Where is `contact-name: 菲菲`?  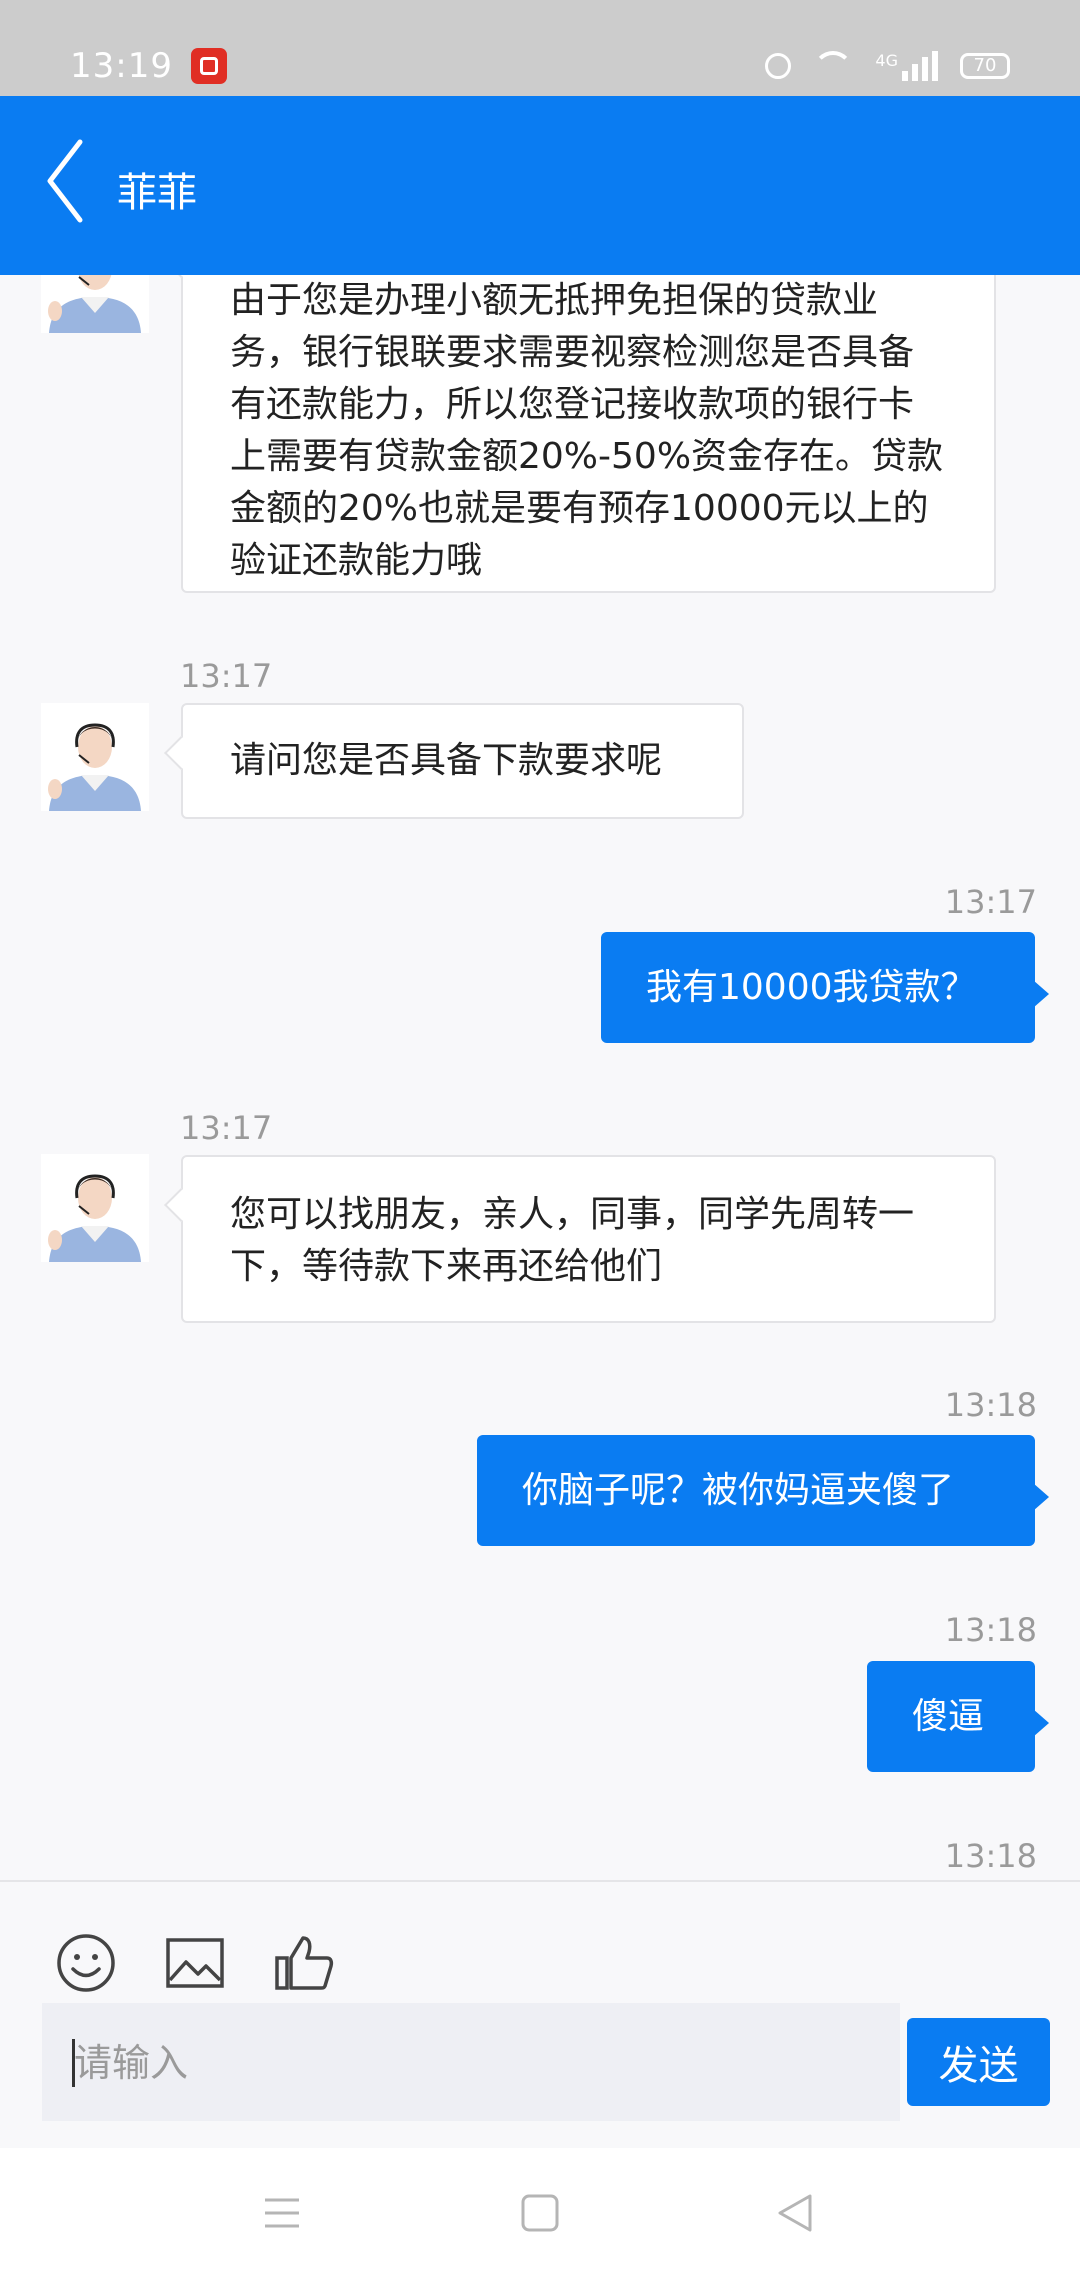 contact-name: 菲菲 is located at coordinates (157, 193).